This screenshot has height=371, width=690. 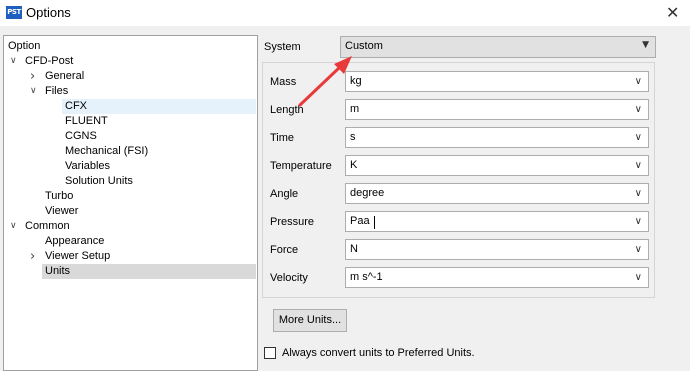 I want to click on tree-item-label: Option, so click(x=24, y=46).